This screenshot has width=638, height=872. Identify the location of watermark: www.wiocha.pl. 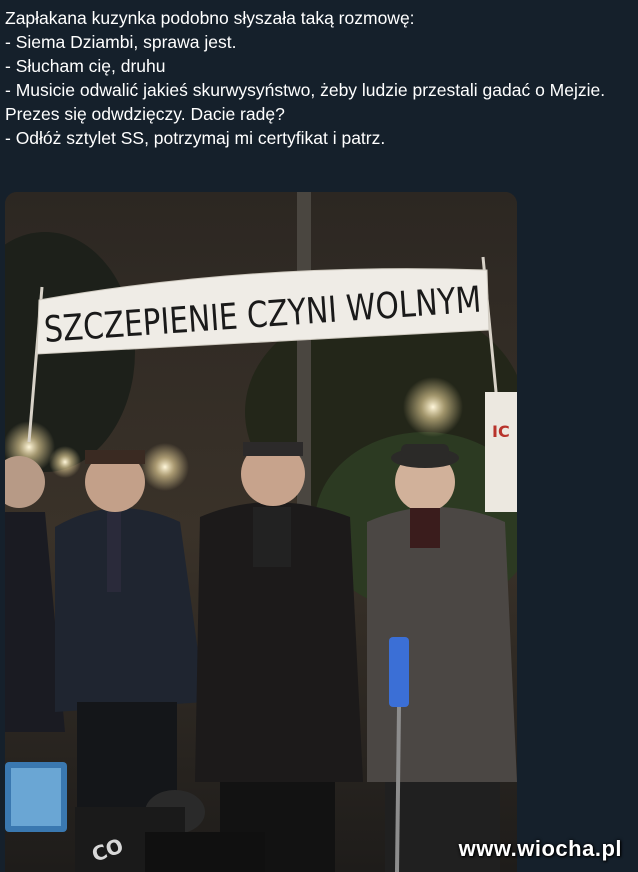
(540, 848).